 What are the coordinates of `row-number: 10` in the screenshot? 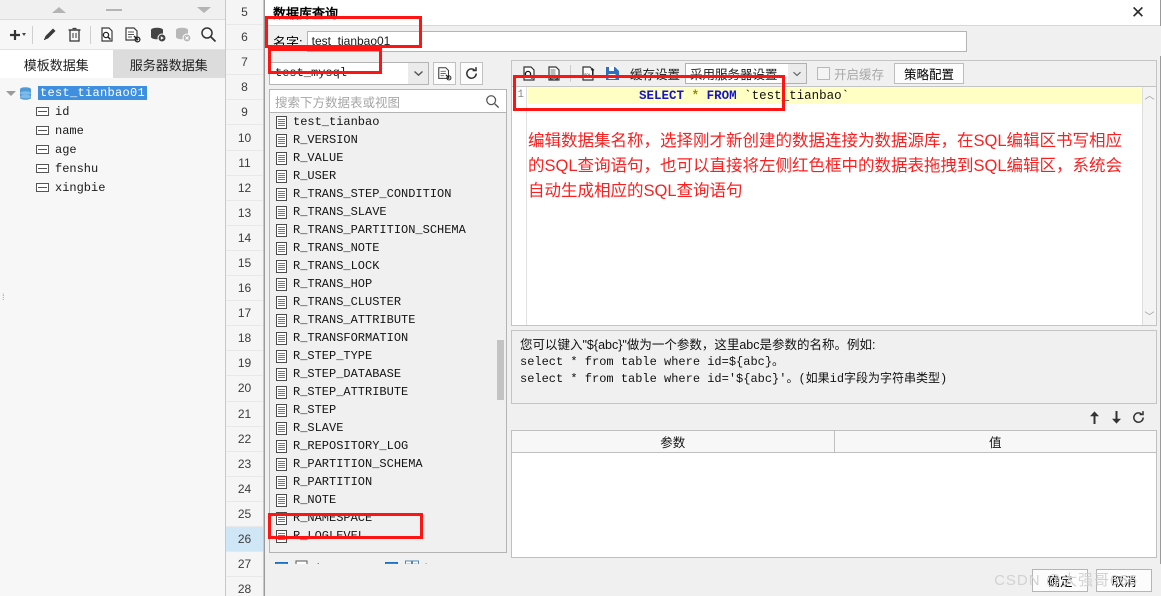 It's located at (244, 138).